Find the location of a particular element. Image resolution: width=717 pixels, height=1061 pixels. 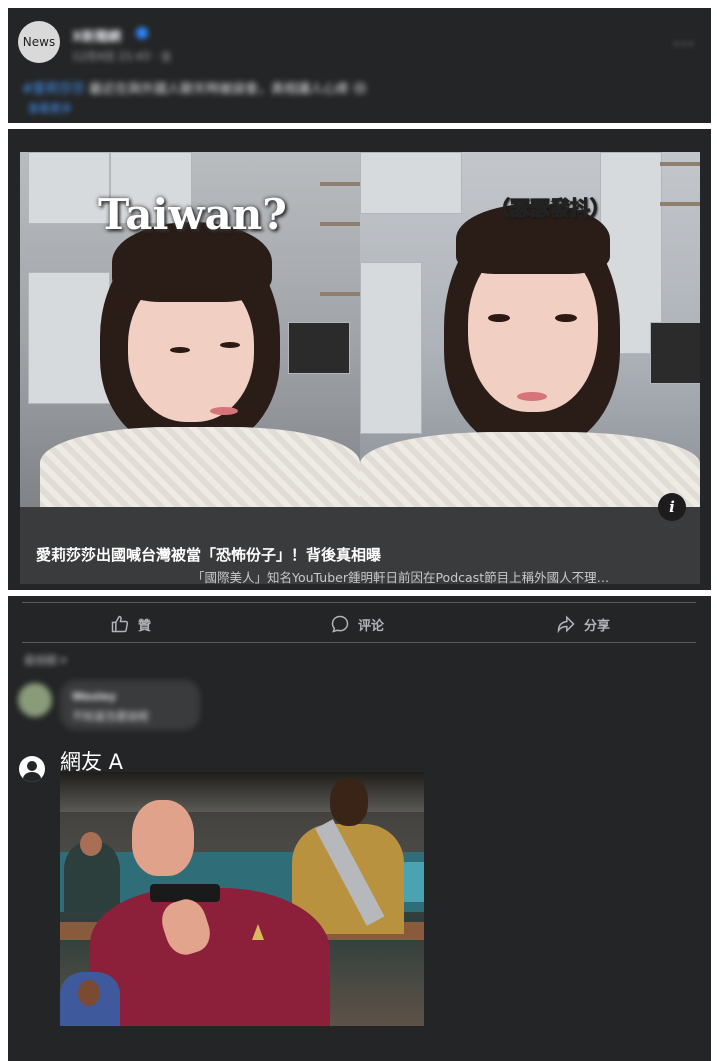

post-text: #愛莉莎莎 最近在與外國人聊天時被誤會，真相讓人心疼 😢 is located at coordinates (342, 87).